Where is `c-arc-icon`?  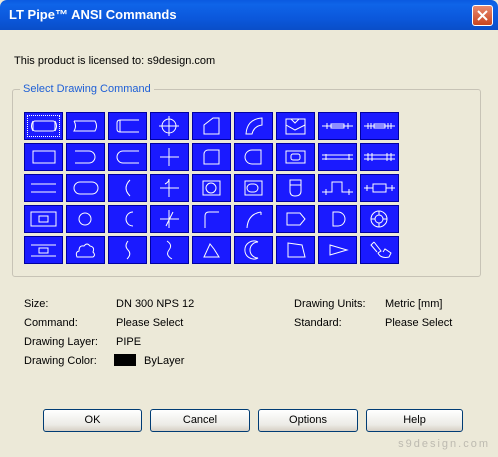
c-arc-icon is located at coordinates (129, 219).